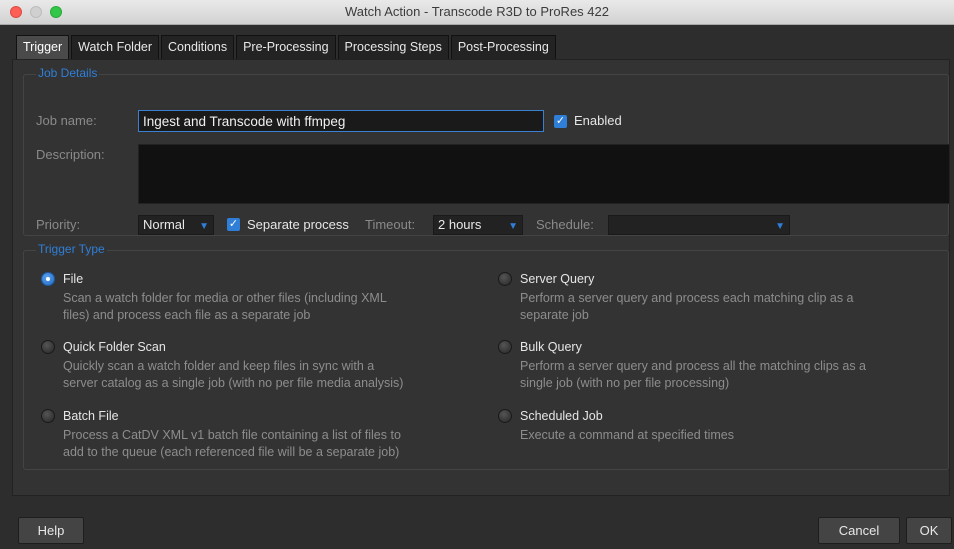  What do you see at coordinates (625, 383) in the screenshot?
I see `trigger-bulk-query-desc-line: single job (with no per file processing)` at bounding box center [625, 383].